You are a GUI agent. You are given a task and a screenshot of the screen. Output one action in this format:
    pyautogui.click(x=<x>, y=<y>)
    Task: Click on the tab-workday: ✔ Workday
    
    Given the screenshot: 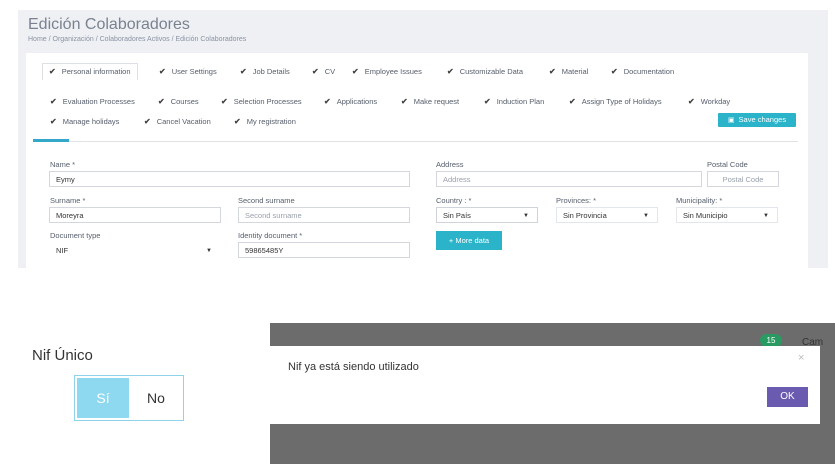 What is the action you would take?
    pyautogui.click(x=709, y=102)
    